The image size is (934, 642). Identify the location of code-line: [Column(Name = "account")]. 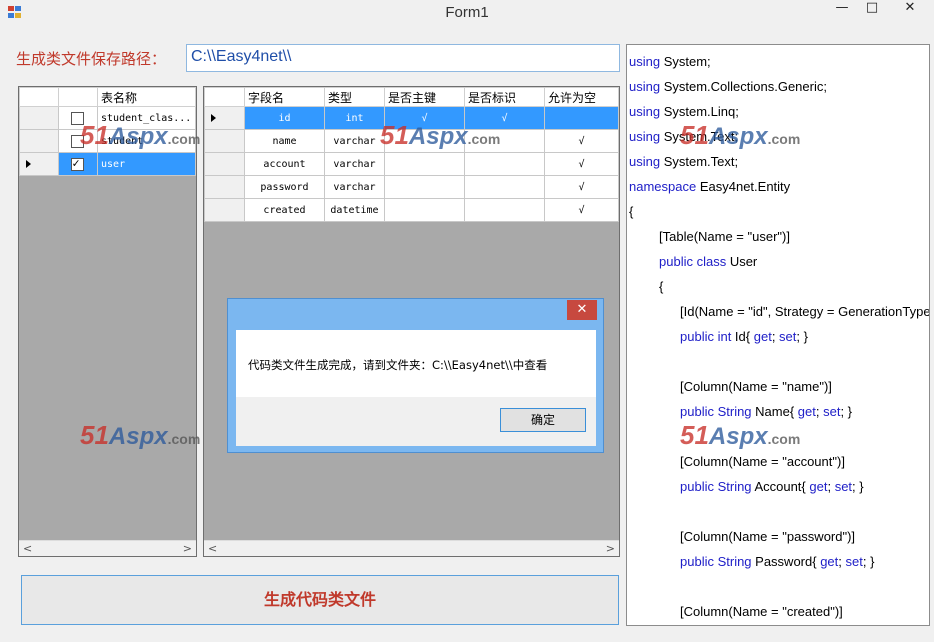
(762, 461).